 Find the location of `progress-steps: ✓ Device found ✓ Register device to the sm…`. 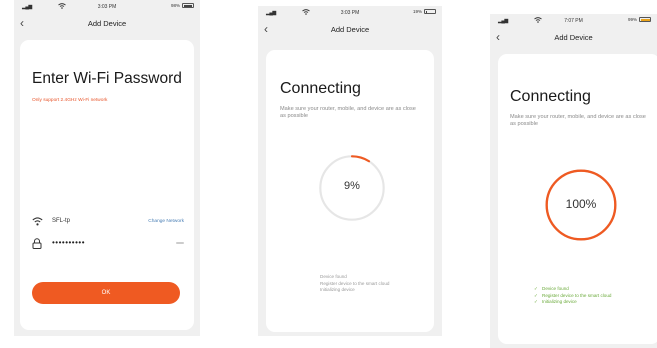

progress-steps: ✓ Device found ✓ Register device to the sm… is located at coordinates (572, 296).